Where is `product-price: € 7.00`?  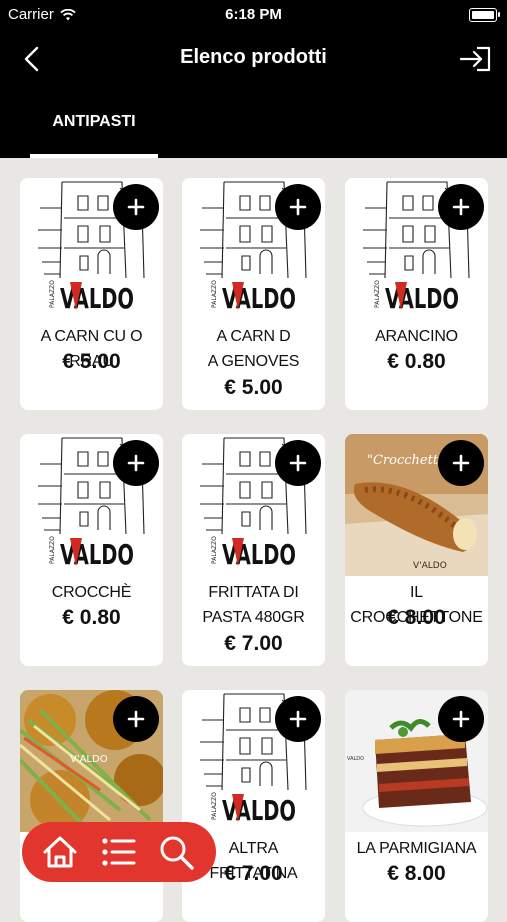
product-price: € 7.00 is located at coordinates (253, 643).